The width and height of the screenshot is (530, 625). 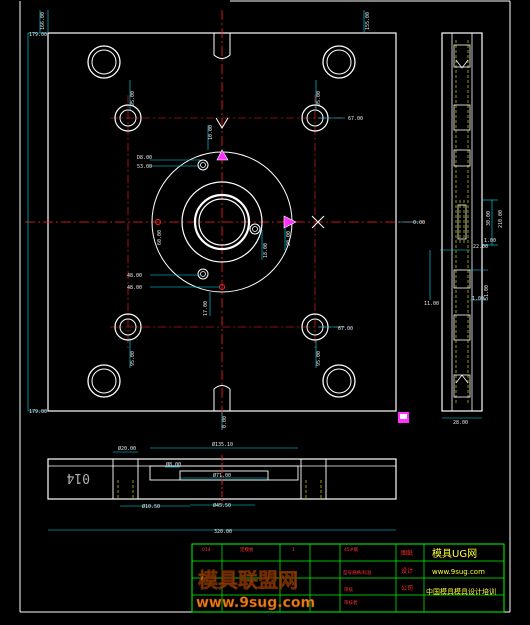 I want to click on dim-center-left: 60.00, so click(x=160, y=237).